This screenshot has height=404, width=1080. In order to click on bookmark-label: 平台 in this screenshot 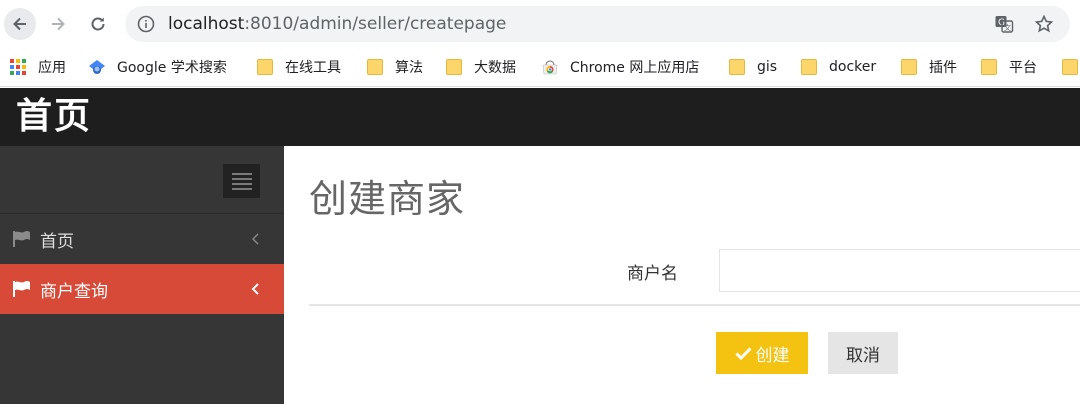, I will do `click(1023, 68)`.